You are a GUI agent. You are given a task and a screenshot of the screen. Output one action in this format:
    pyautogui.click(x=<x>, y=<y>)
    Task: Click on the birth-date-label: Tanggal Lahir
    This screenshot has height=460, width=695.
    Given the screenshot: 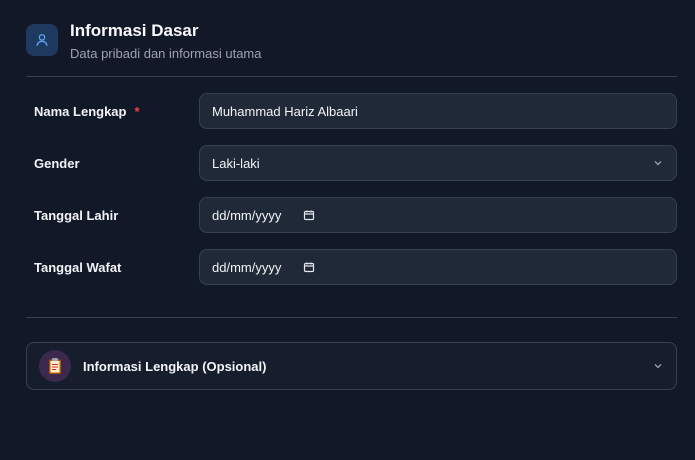 What is the action you would take?
    pyautogui.click(x=76, y=215)
    